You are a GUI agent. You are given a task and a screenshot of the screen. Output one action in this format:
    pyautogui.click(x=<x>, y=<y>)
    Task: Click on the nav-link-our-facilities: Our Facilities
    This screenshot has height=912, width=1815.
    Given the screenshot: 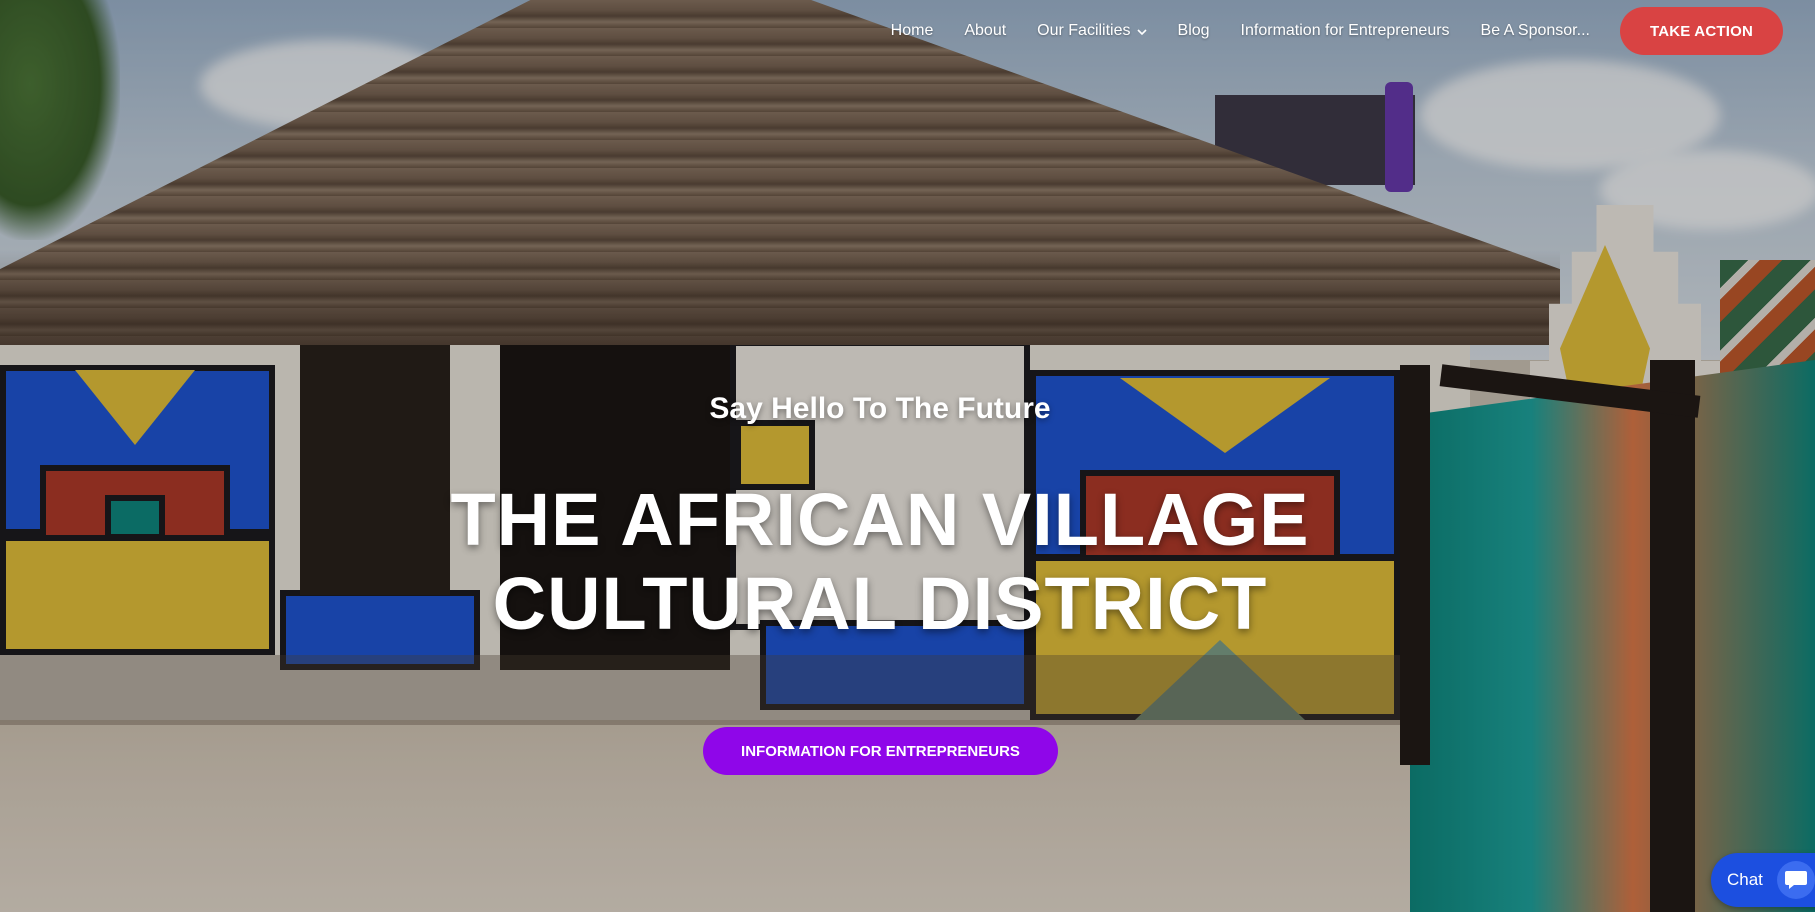 What is the action you would take?
    pyautogui.click(x=1092, y=31)
    